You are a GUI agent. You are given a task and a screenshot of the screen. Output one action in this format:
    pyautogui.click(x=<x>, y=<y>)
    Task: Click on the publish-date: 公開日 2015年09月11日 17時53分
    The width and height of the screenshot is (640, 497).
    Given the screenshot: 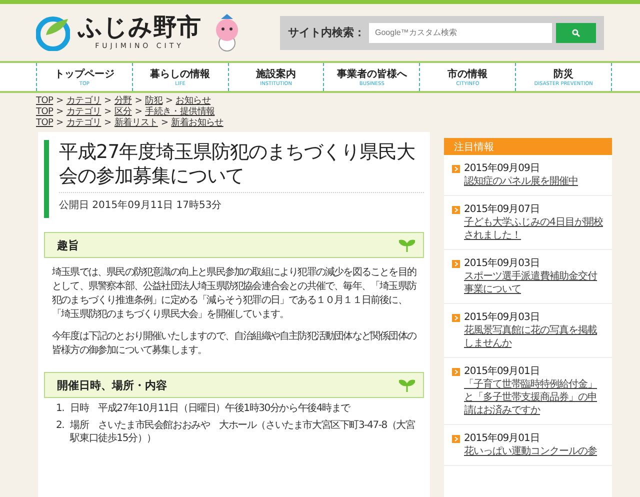 What is the action you would take?
    pyautogui.click(x=141, y=205)
    